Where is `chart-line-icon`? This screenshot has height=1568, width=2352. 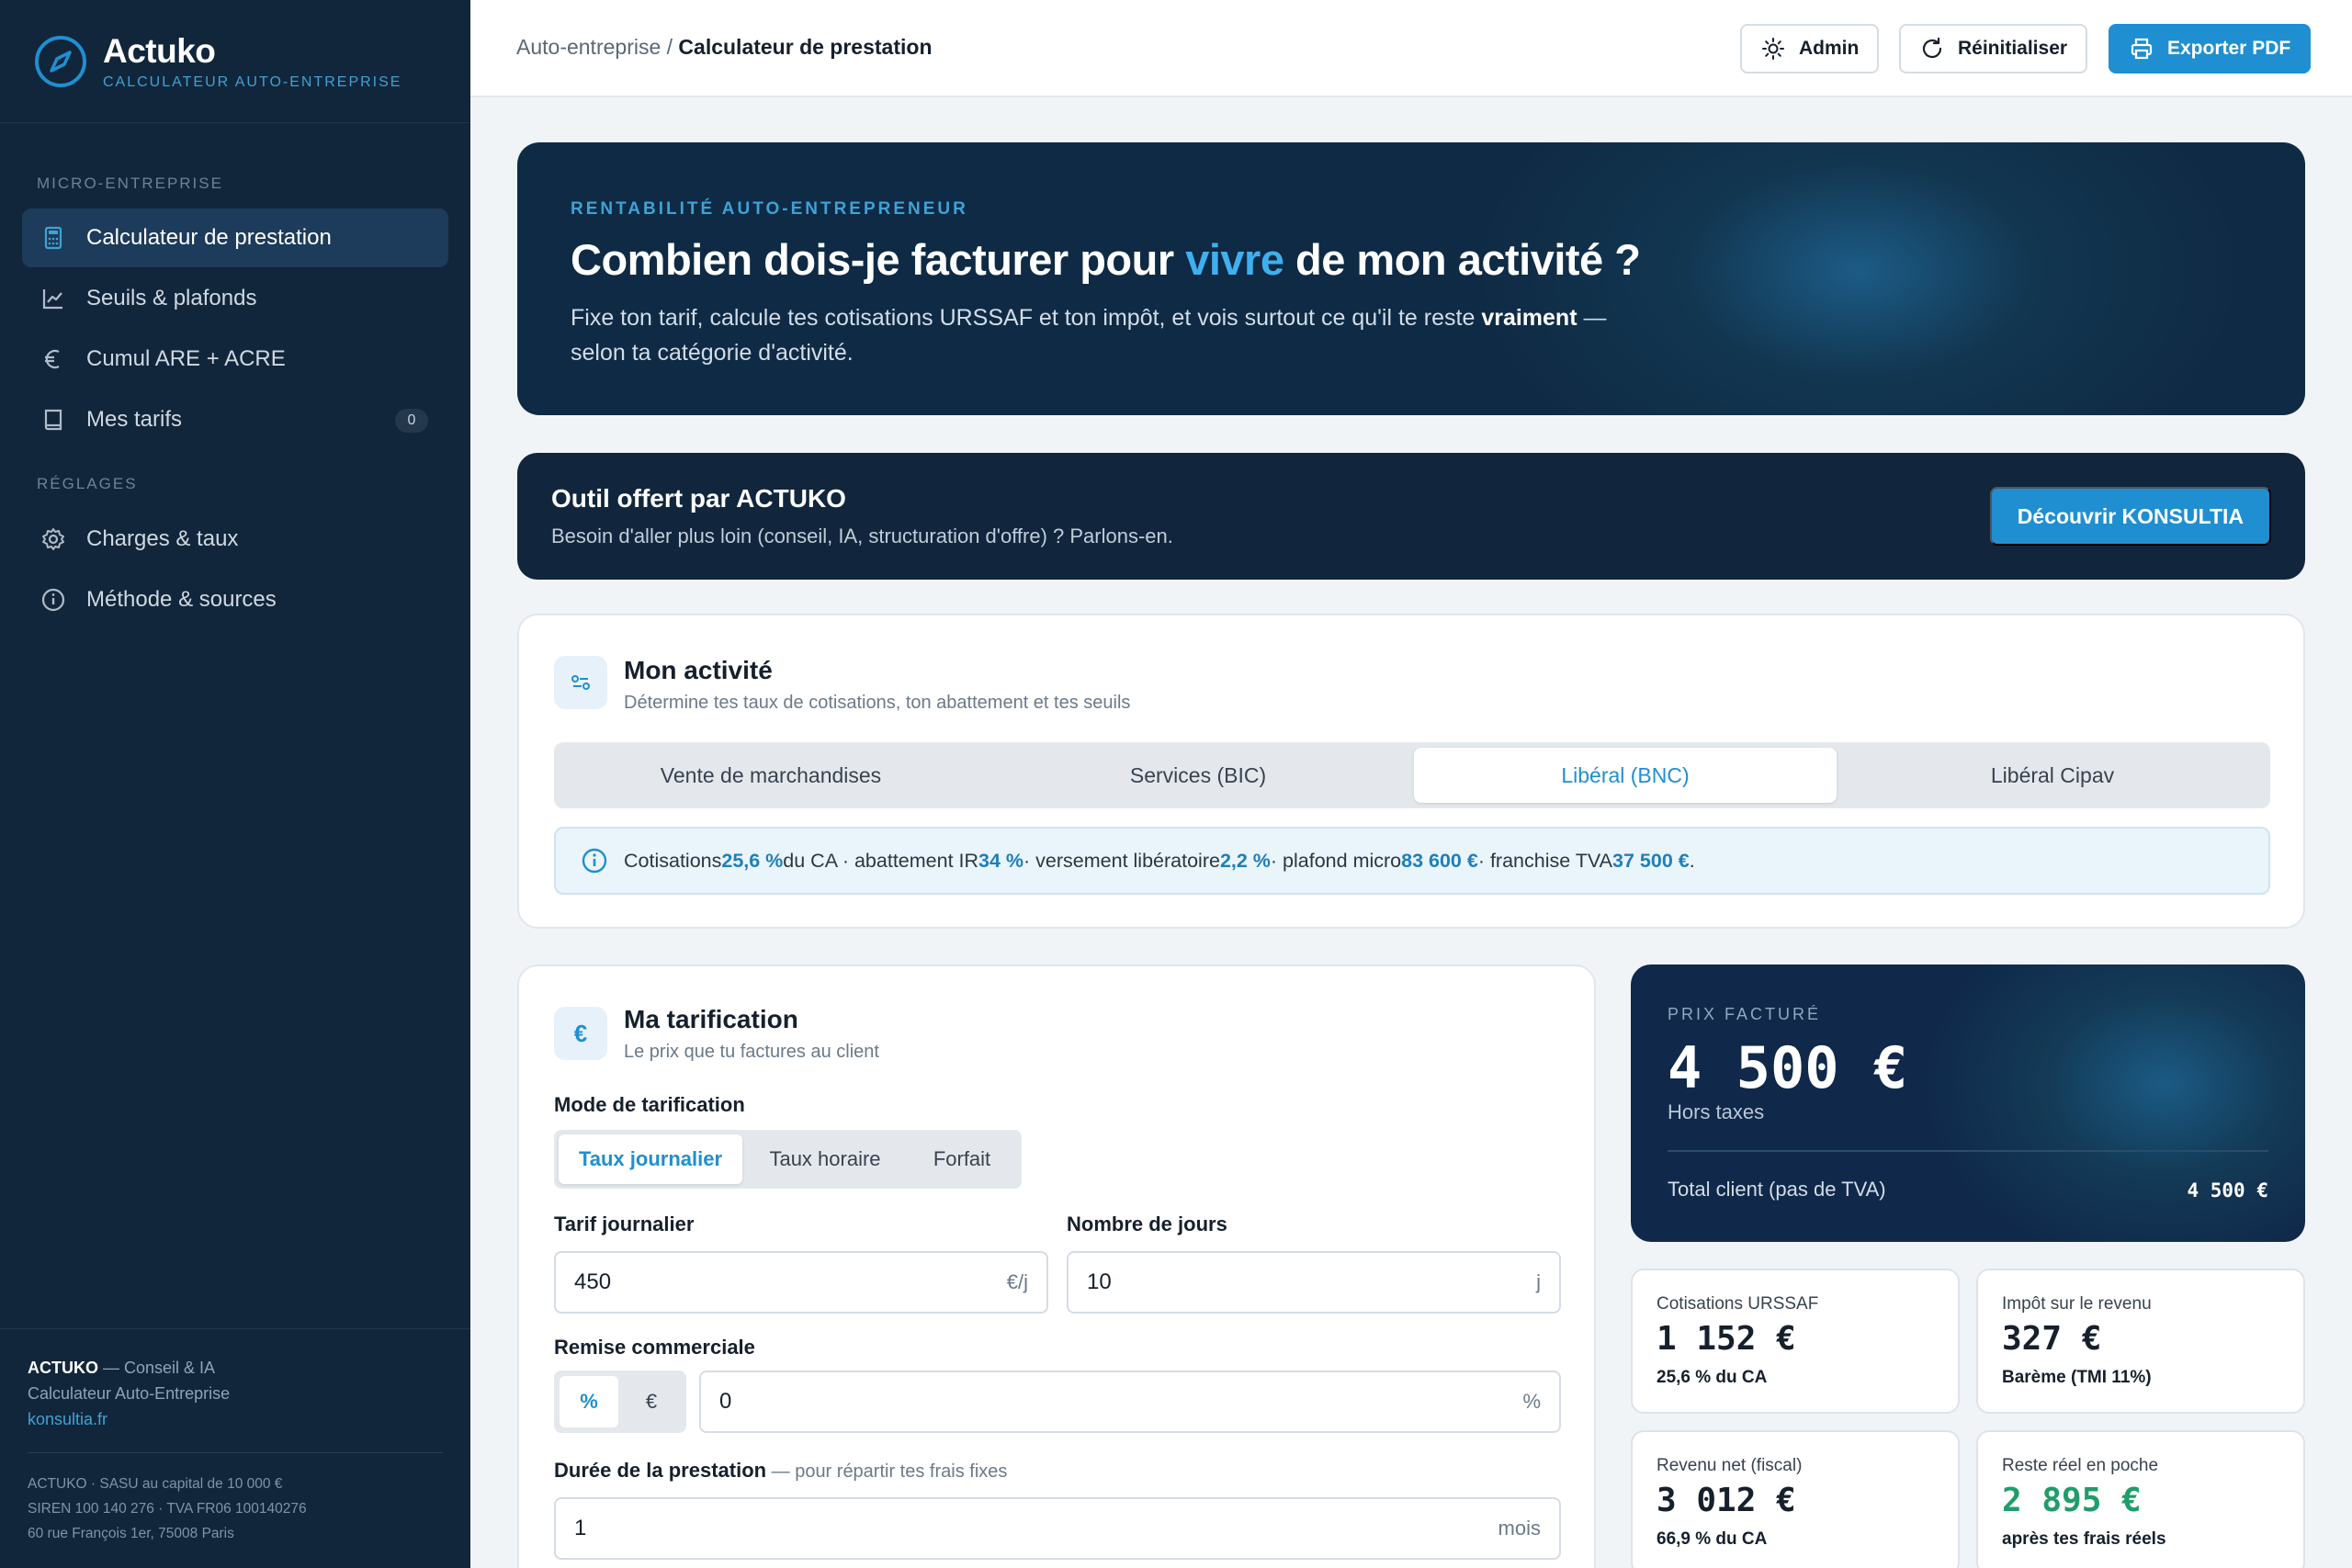
chart-line-icon is located at coordinates (52, 300).